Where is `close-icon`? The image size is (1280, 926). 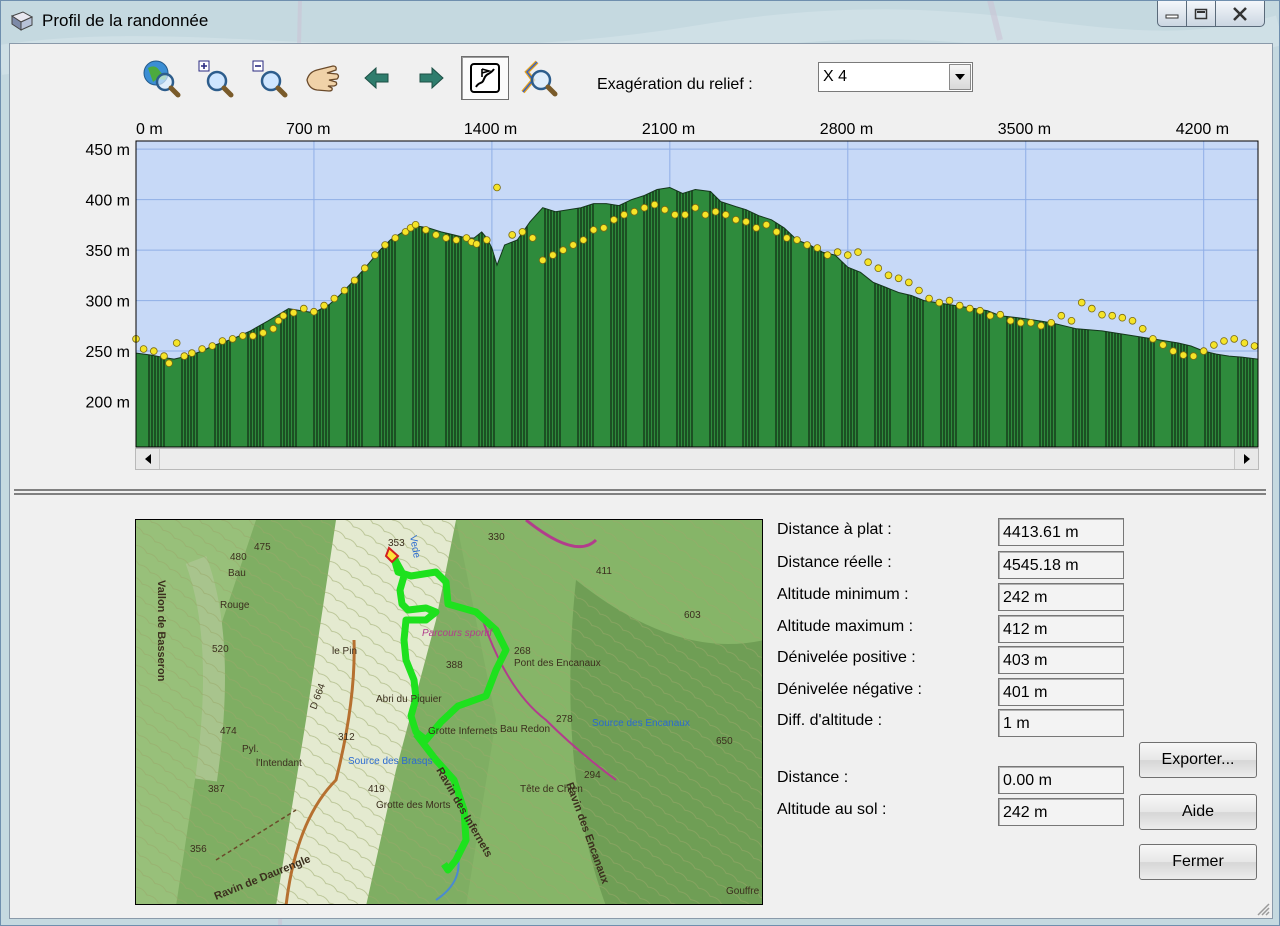 close-icon is located at coordinates (1240, 13).